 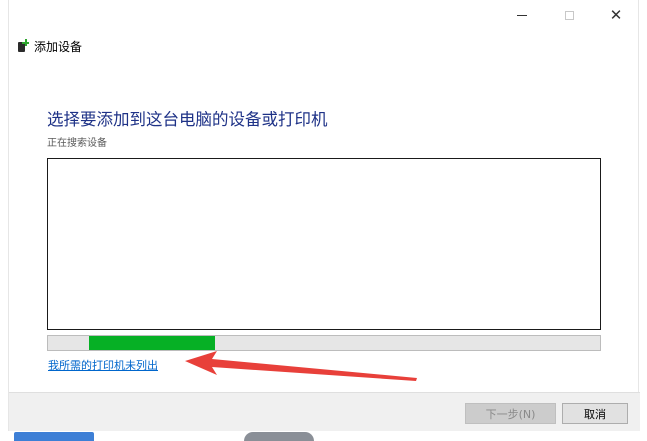 I want to click on desktop-decor-left, so click(x=54, y=436).